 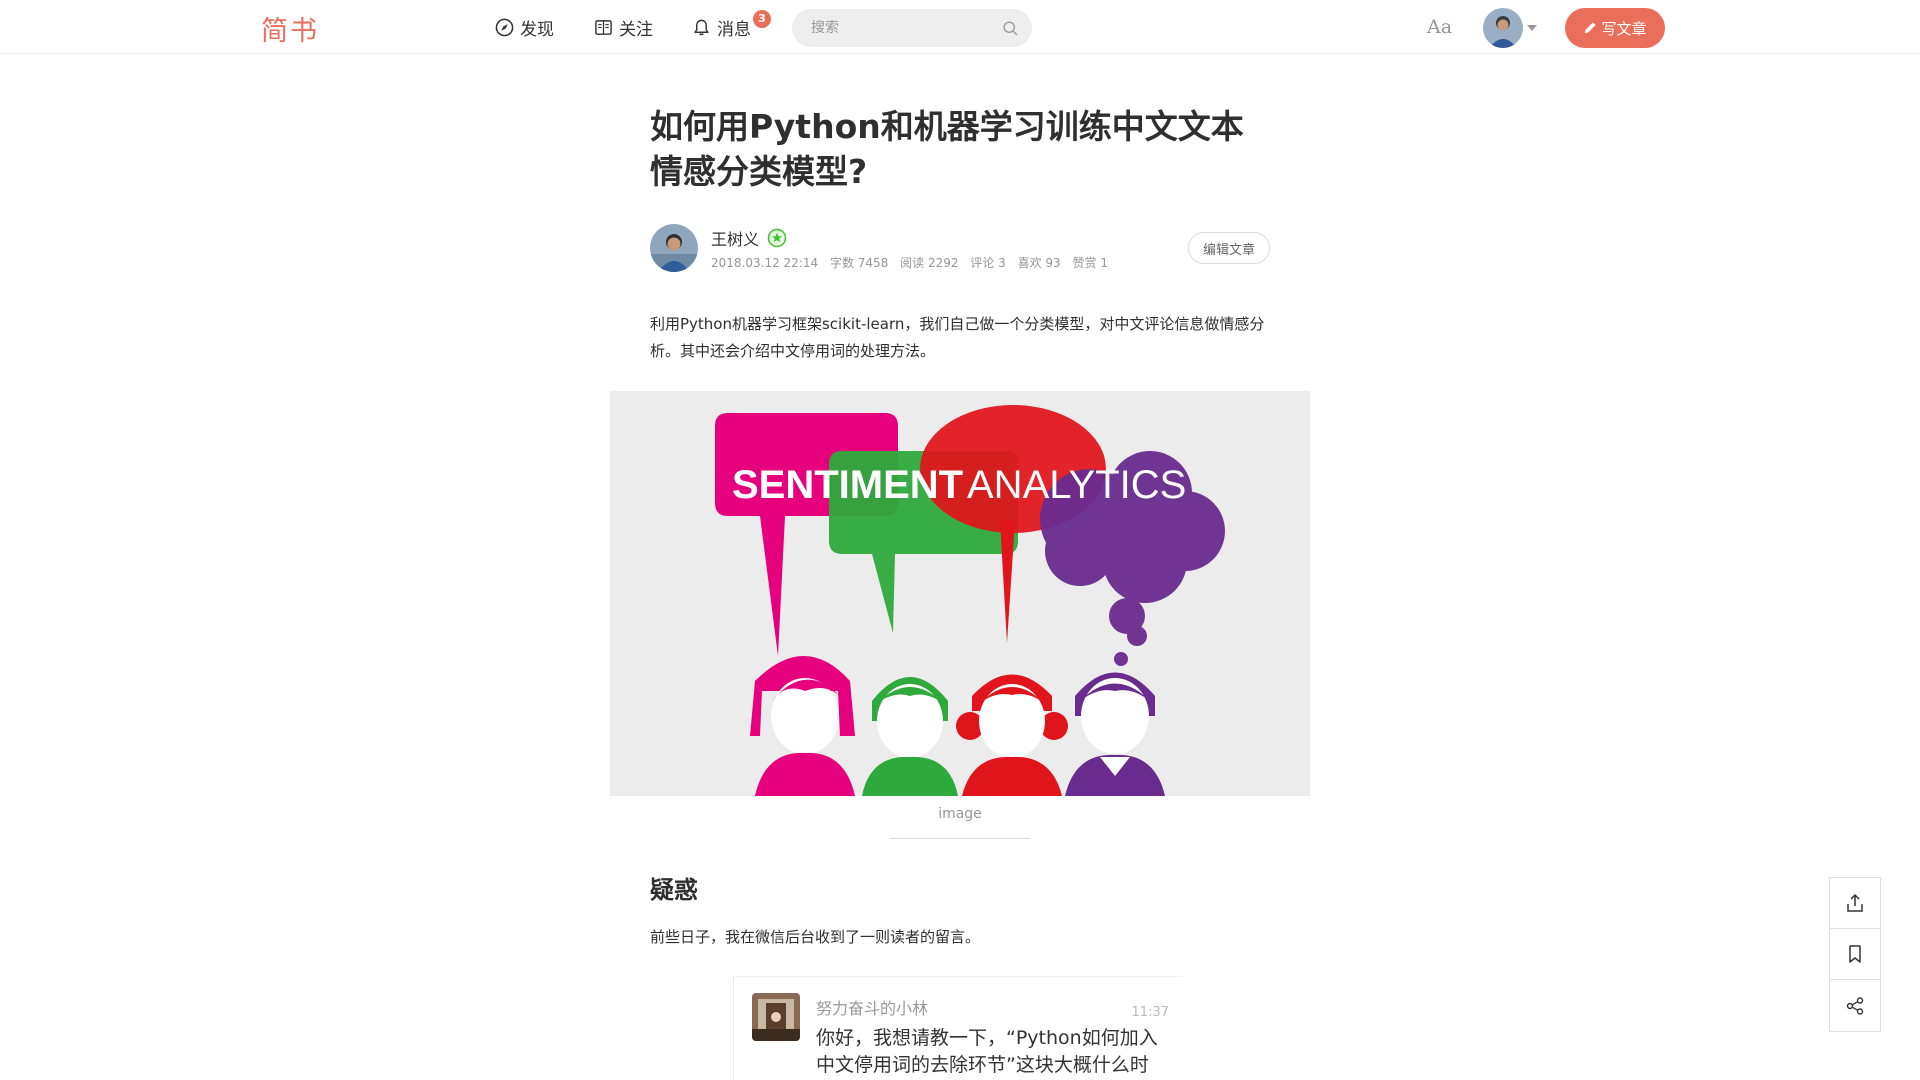 I want to click on notification-badge: 3, so click(x=762, y=19).